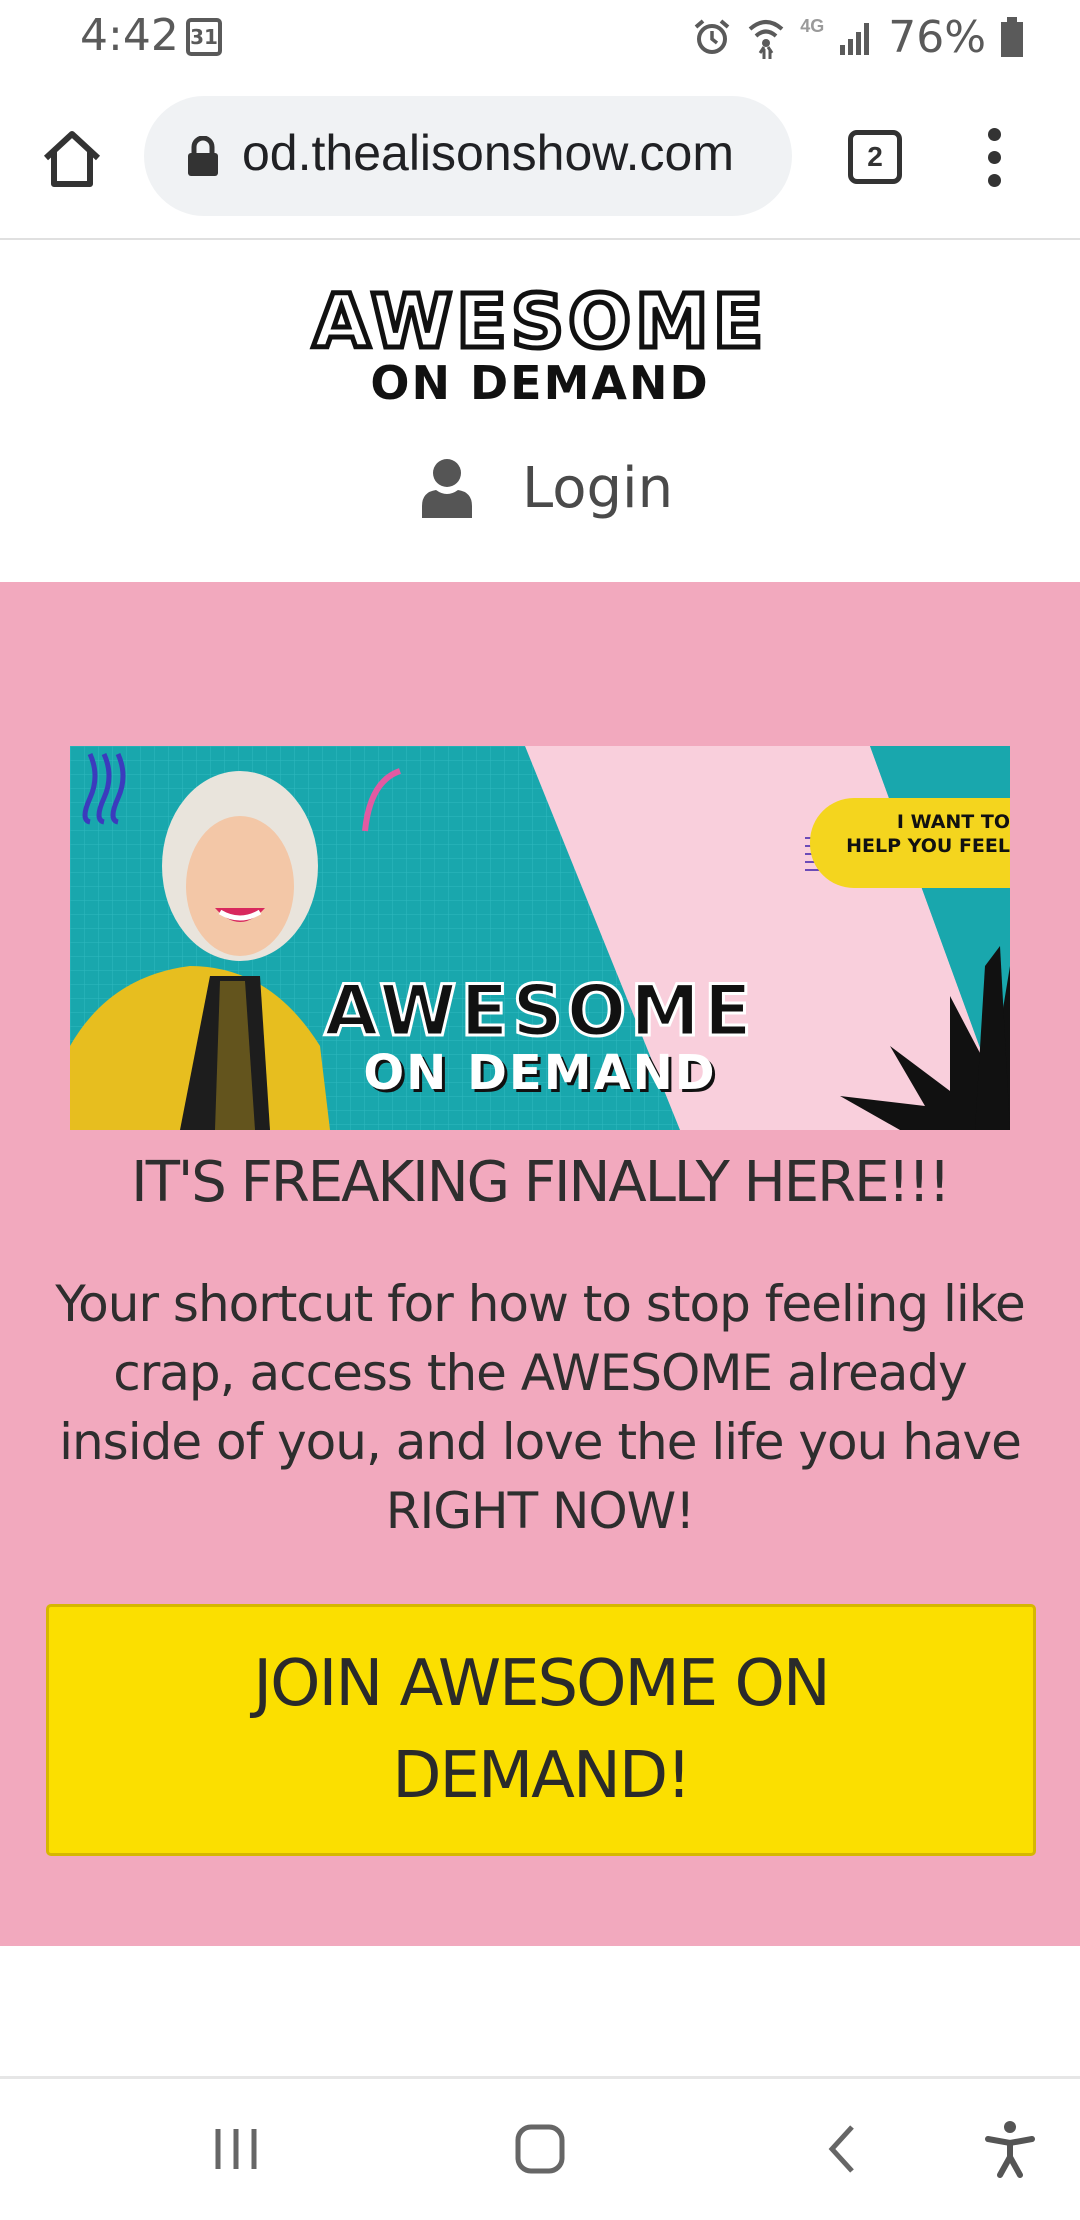  What do you see at coordinates (1012, 37) in the screenshot?
I see `battery-icon` at bounding box center [1012, 37].